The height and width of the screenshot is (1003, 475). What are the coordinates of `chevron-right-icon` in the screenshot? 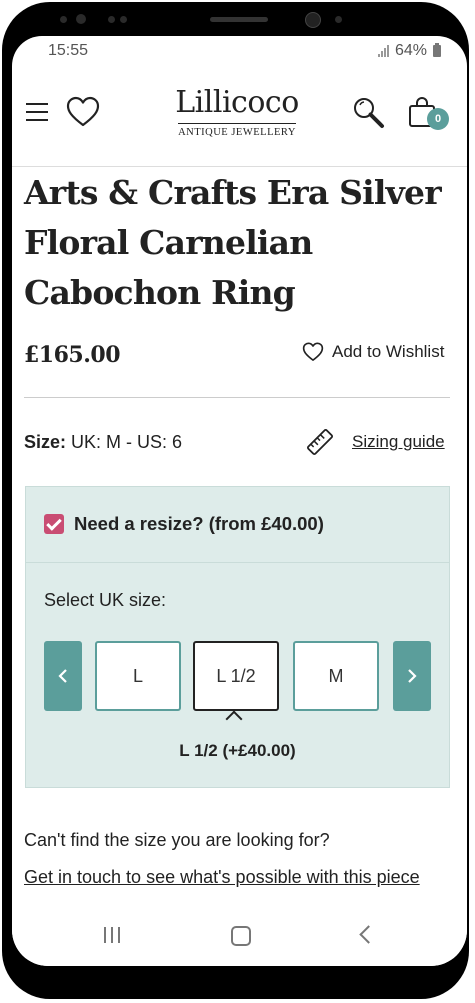 It's located at (412, 676).